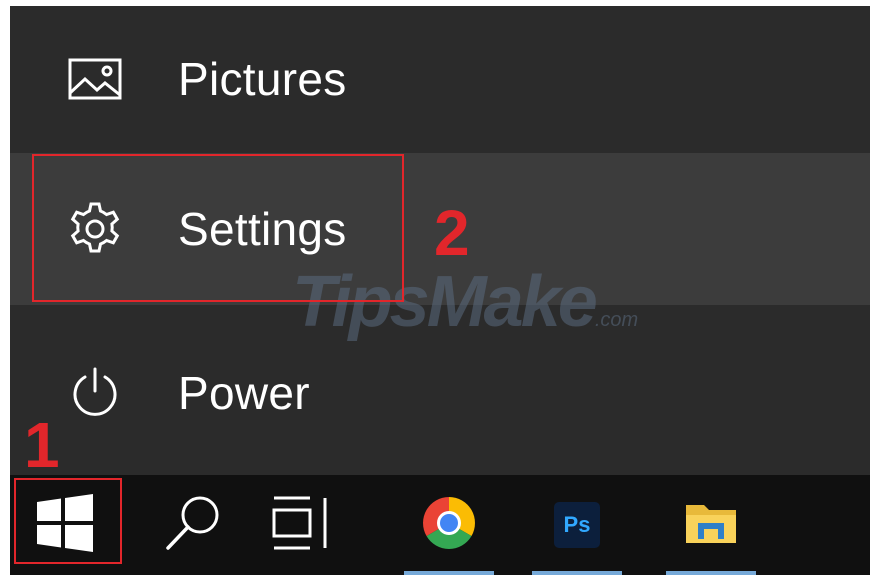 The image size is (870, 575). What do you see at coordinates (262, 78) in the screenshot?
I see `start-menu-item-label: Pictures` at bounding box center [262, 78].